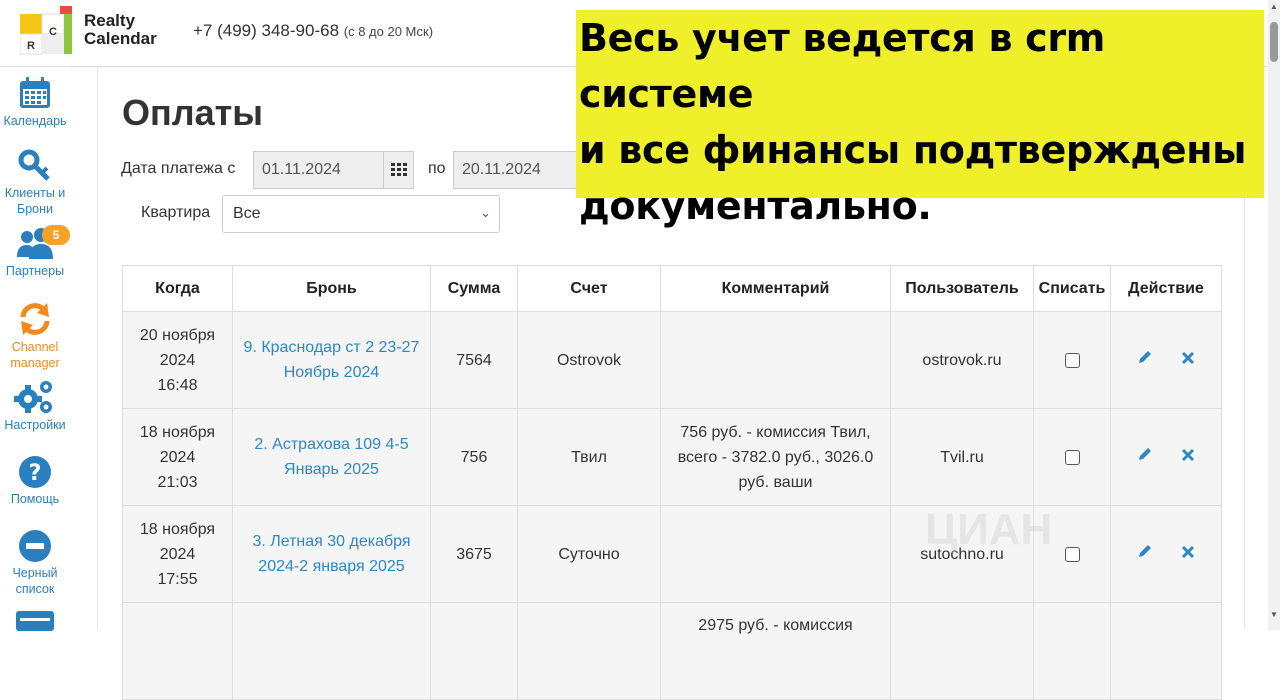 This screenshot has width=1280, height=700. I want to click on booking-link: 3. Летная 30 декабря 2024-2 января 2025, so click(331, 554).